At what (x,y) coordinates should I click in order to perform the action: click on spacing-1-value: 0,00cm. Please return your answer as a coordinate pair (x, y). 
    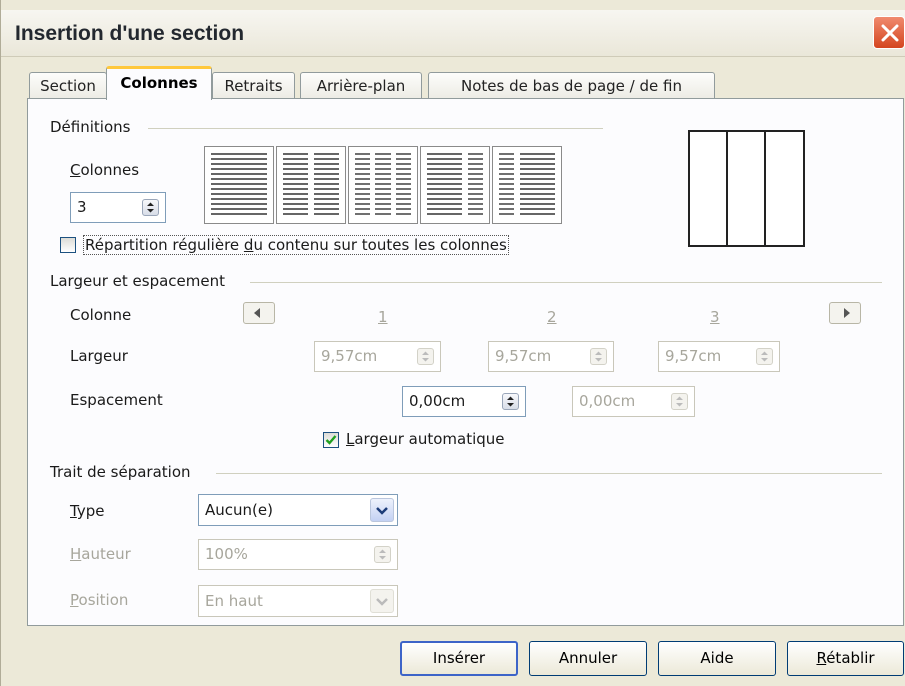
    Looking at the image, I should click on (437, 401).